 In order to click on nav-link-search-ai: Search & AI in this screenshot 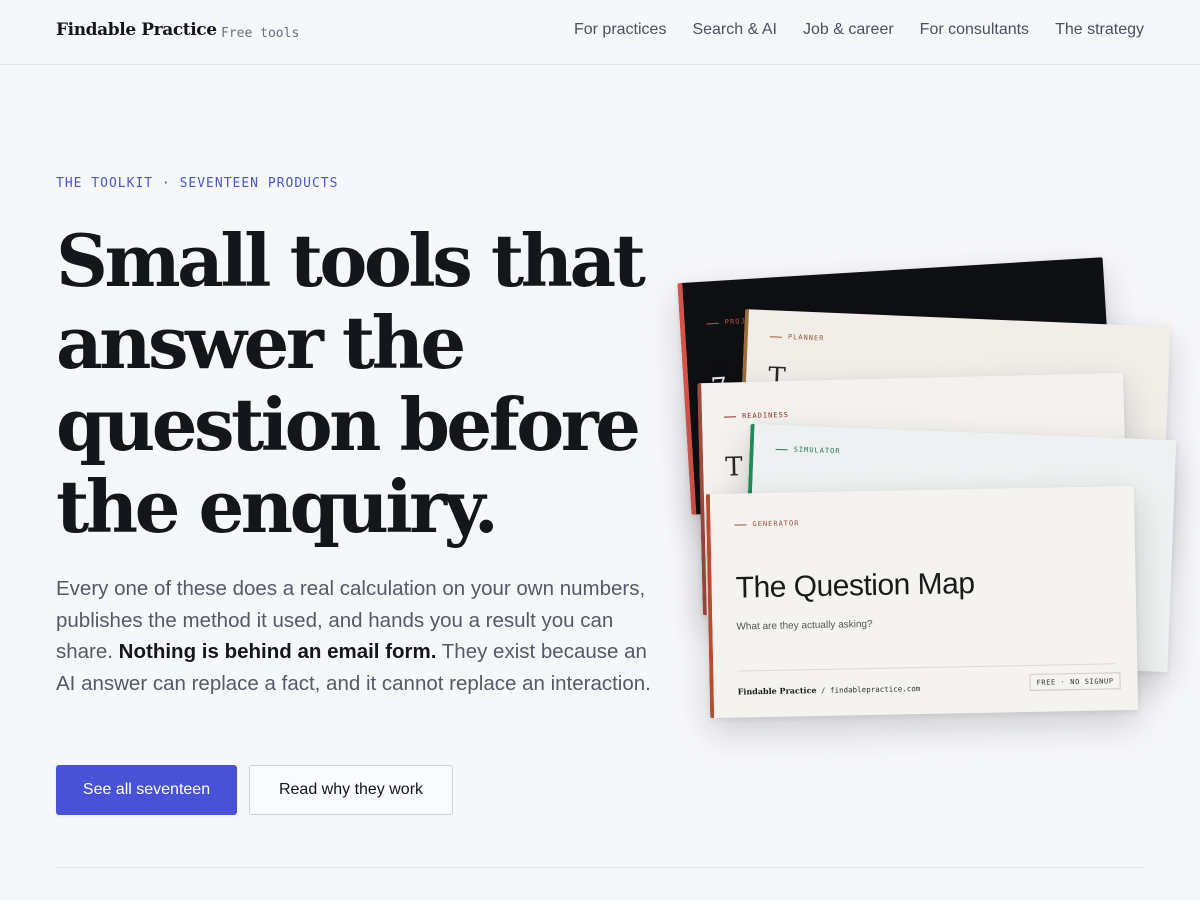, I will do `click(734, 30)`.